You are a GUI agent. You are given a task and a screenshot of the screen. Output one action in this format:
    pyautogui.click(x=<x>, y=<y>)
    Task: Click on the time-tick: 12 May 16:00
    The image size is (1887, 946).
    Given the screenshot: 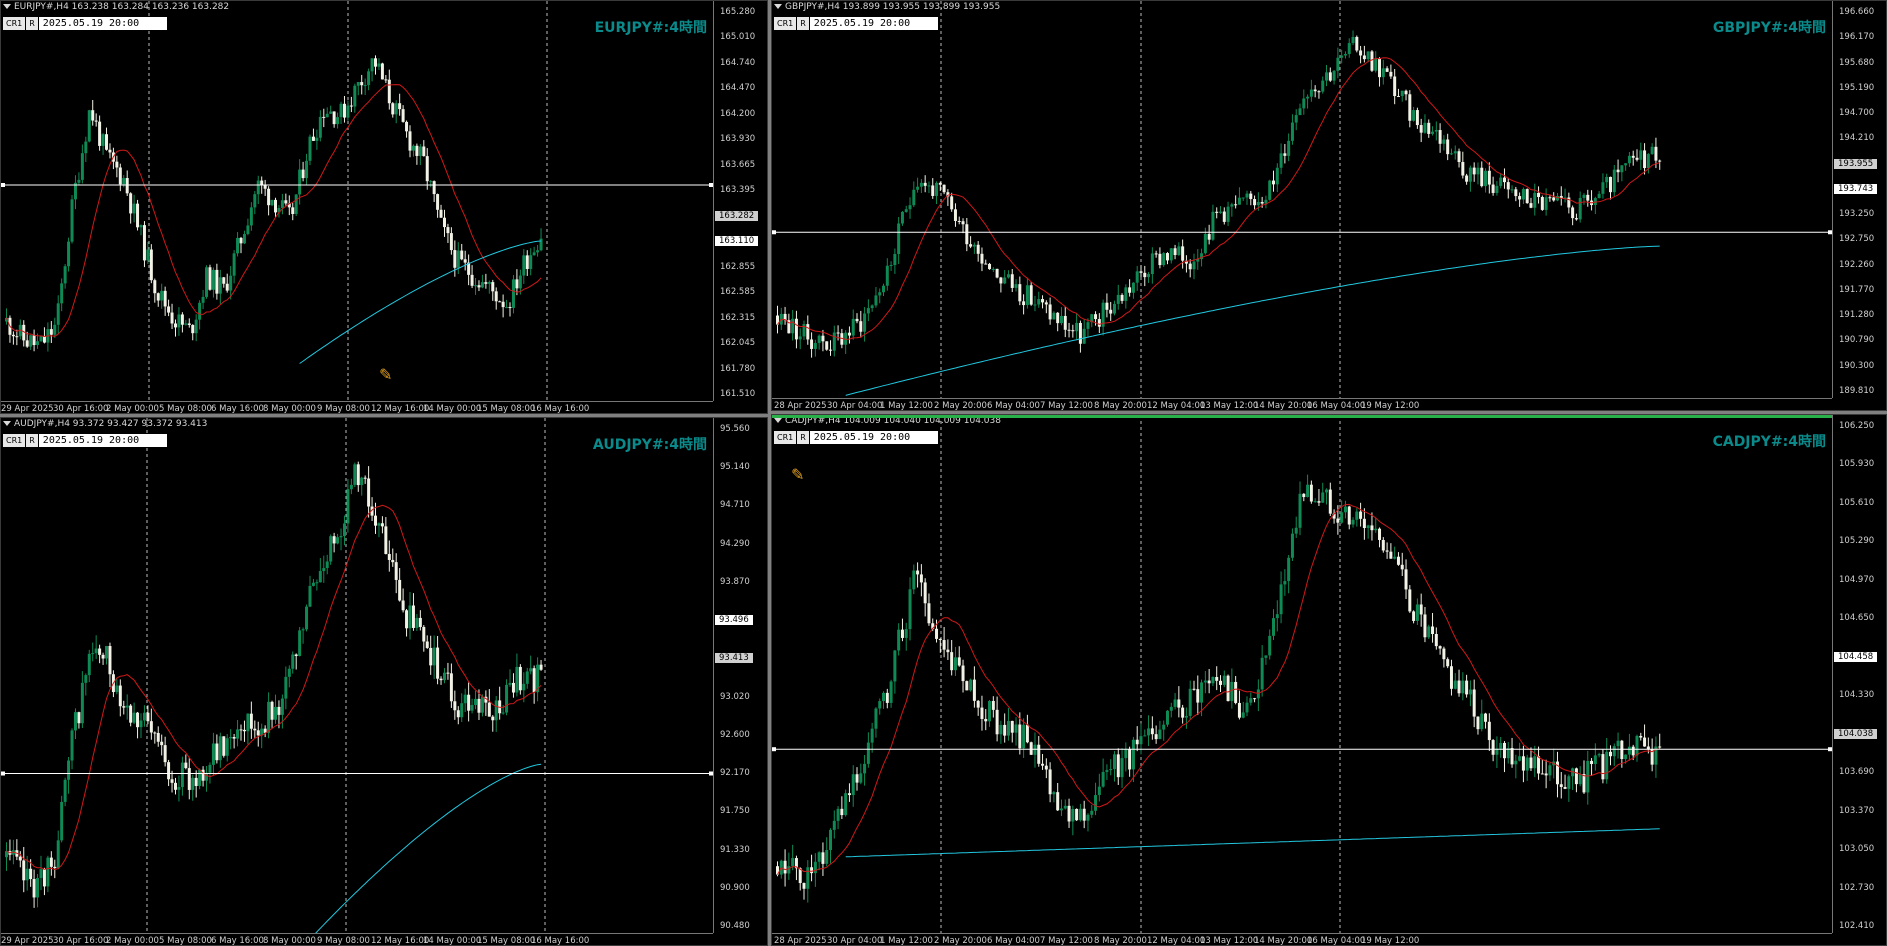 What is the action you would take?
    pyautogui.click(x=400, y=941)
    